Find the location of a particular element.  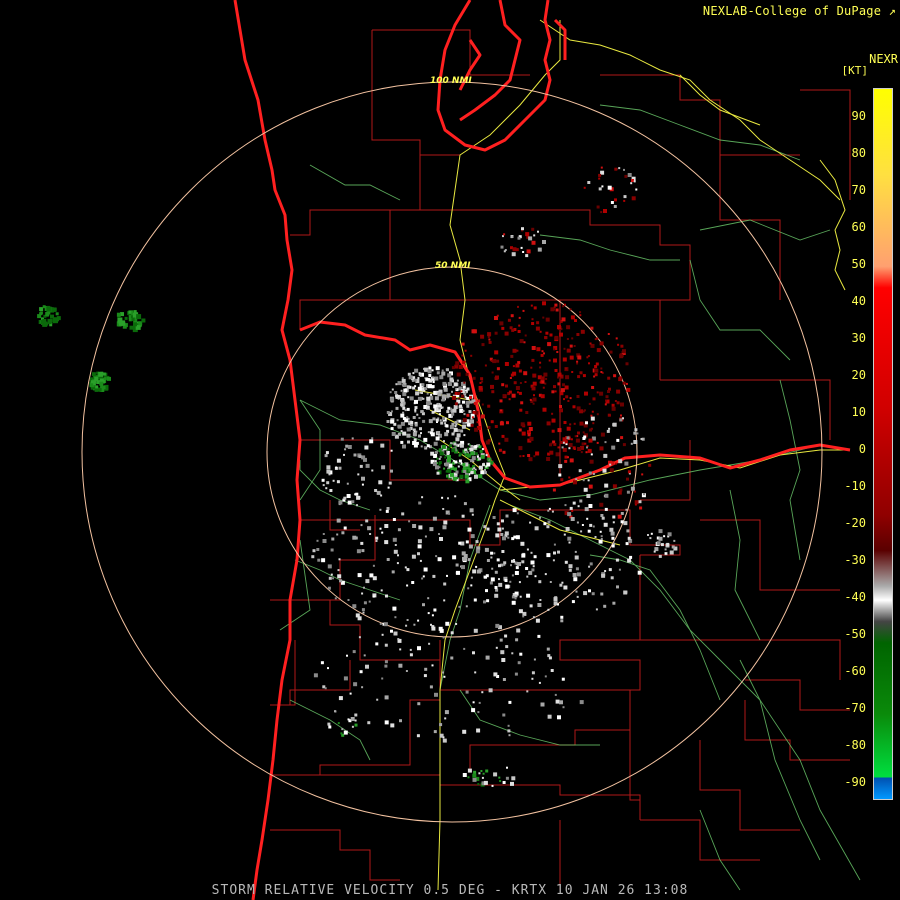

legend-color-bar is located at coordinates (883, 444).